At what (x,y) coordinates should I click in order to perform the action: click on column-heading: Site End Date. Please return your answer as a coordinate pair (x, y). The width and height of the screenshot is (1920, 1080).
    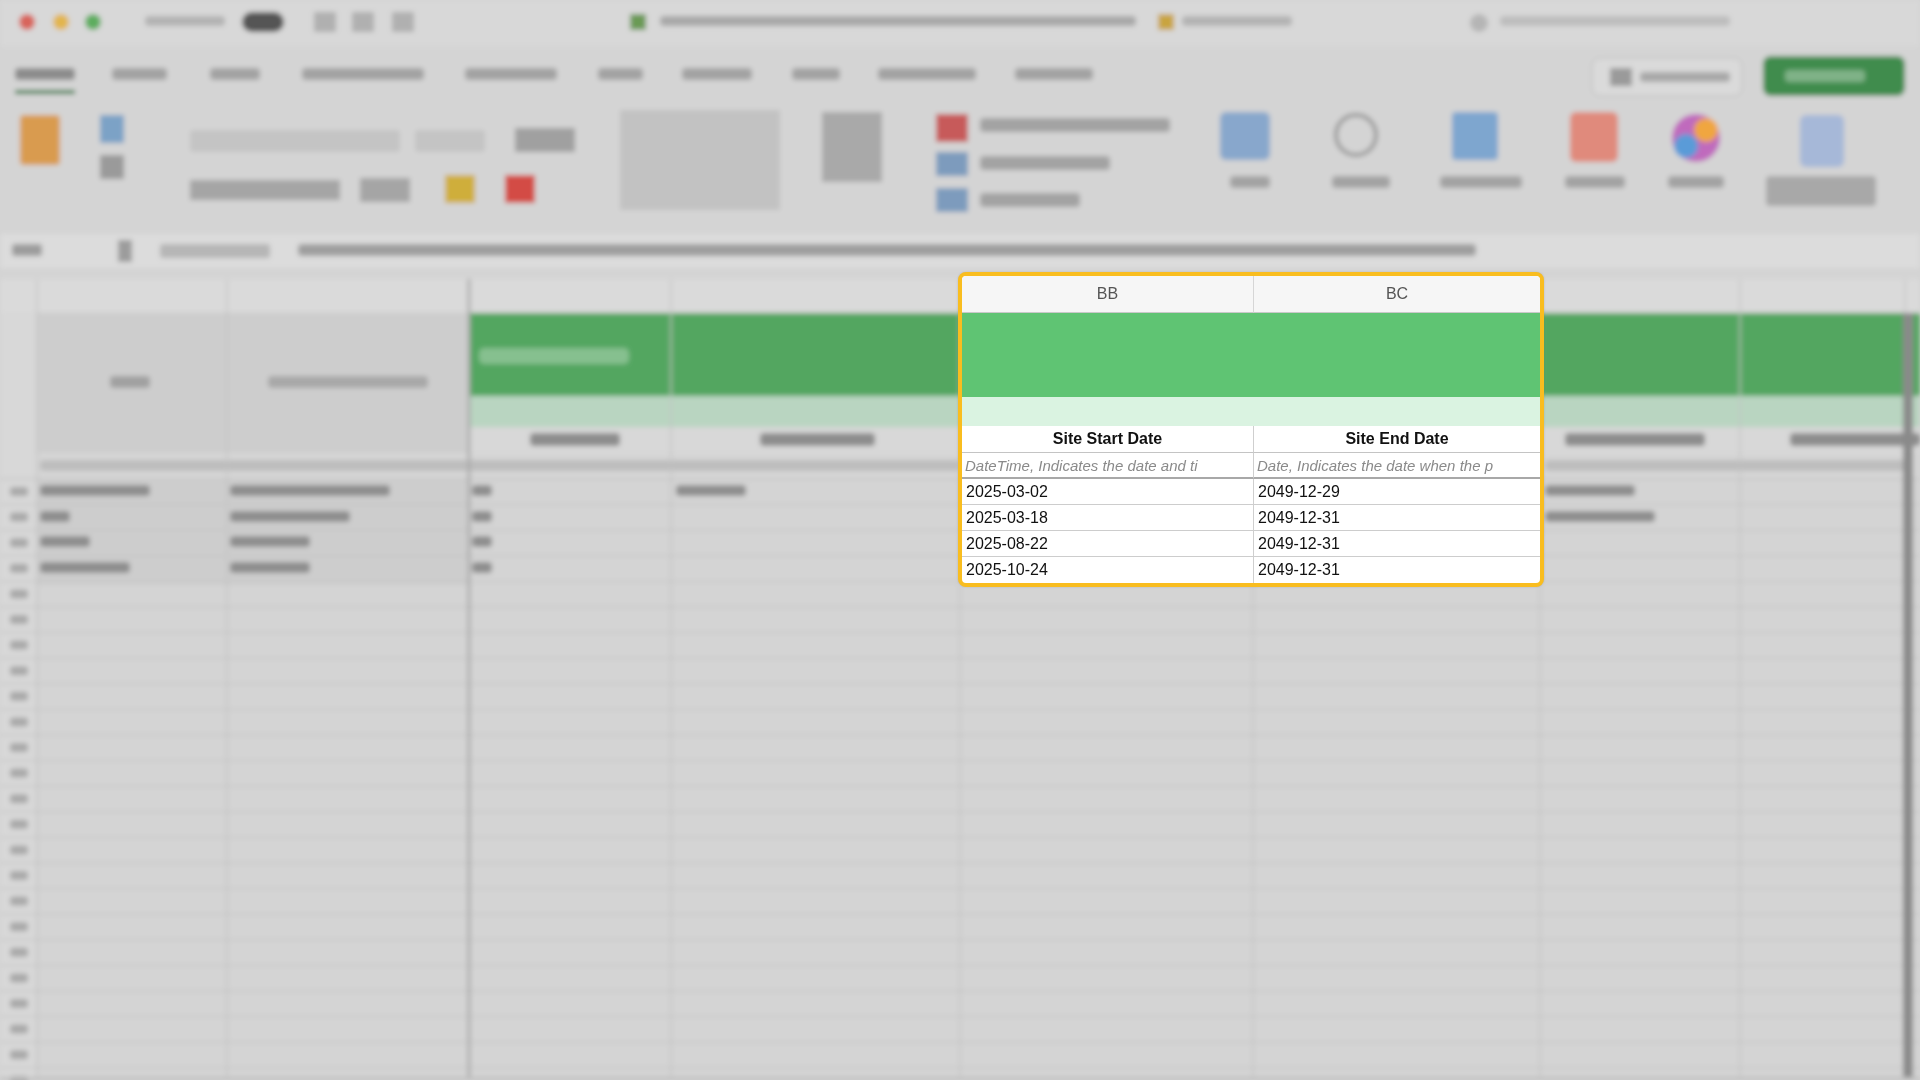
    Looking at the image, I should click on (1396, 439).